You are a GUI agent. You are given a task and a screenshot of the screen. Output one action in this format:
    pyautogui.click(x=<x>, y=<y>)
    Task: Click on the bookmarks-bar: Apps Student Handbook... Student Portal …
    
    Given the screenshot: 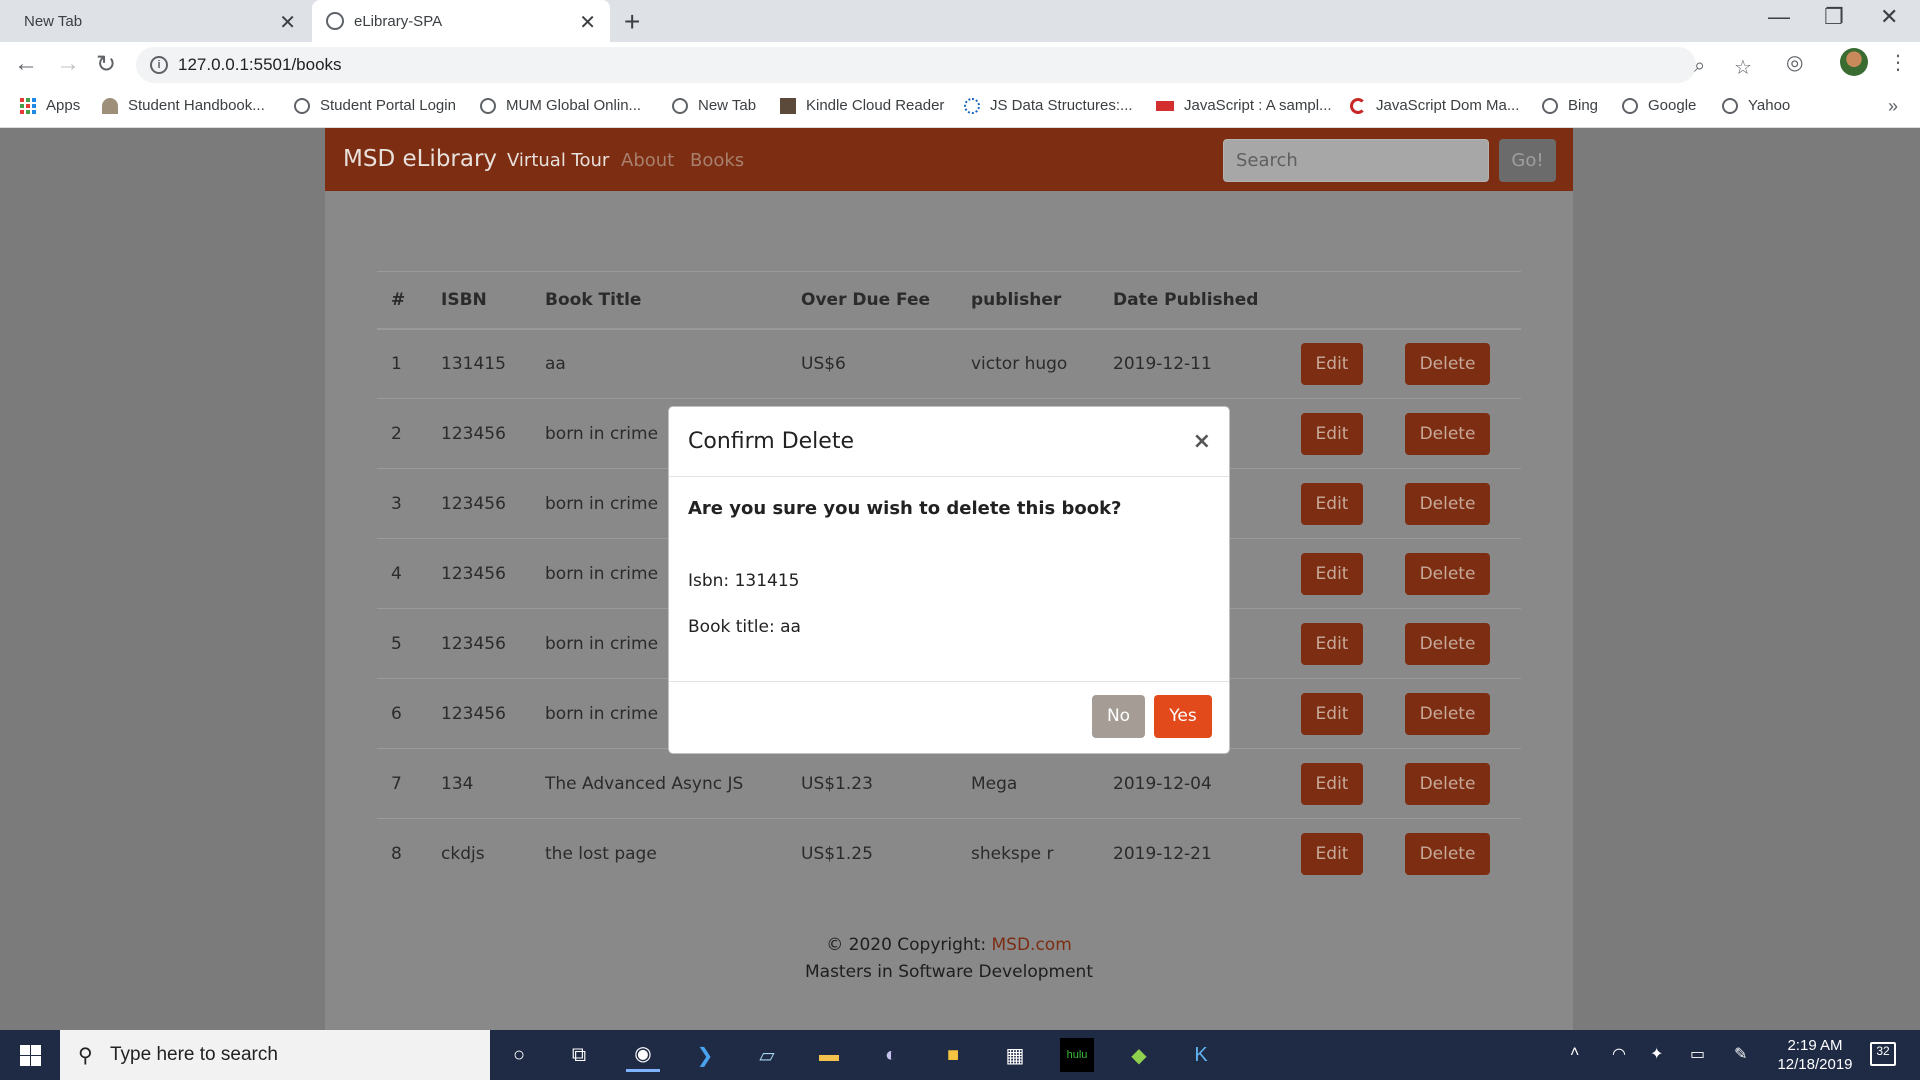 What is the action you would take?
    pyautogui.click(x=960, y=108)
    